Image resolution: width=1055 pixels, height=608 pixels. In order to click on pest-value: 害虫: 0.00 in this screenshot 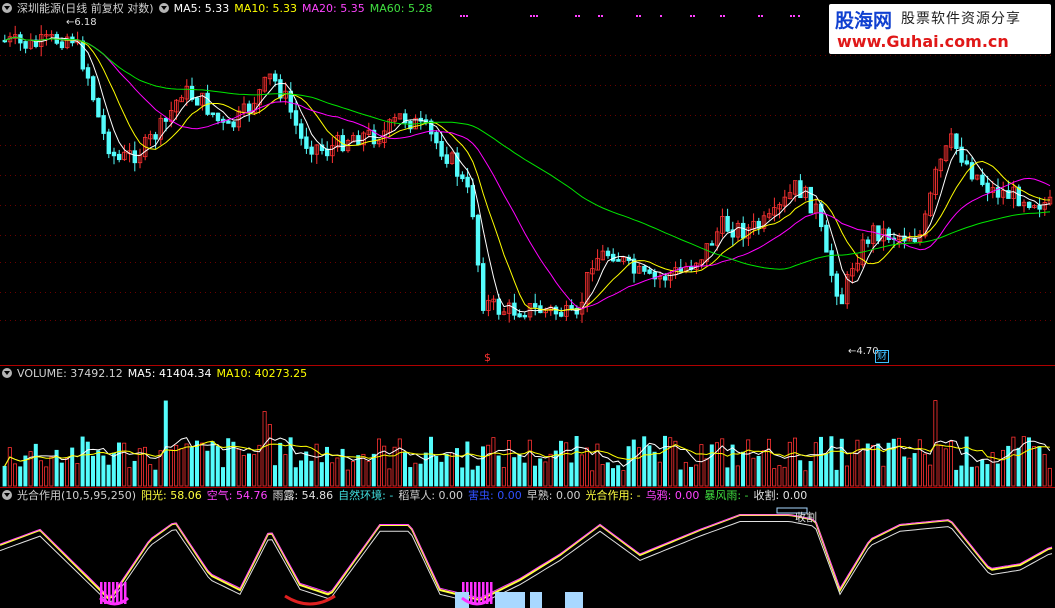, I will do `click(495, 495)`.